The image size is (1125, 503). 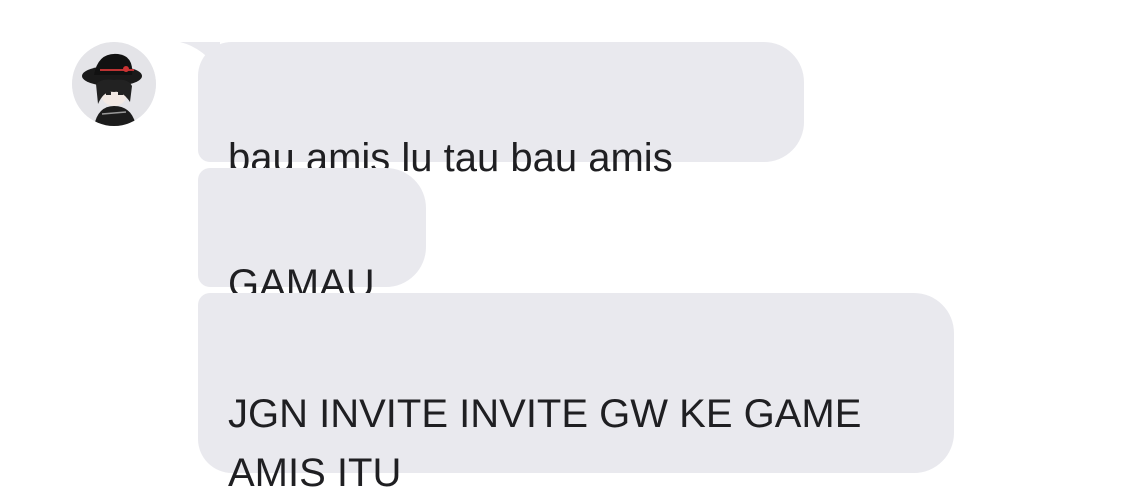 What do you see at coordinates (501, 111) in the screenshot?
I see `message-bubble: bau amis lu tau bau amis` at bounding box center [501, 111].